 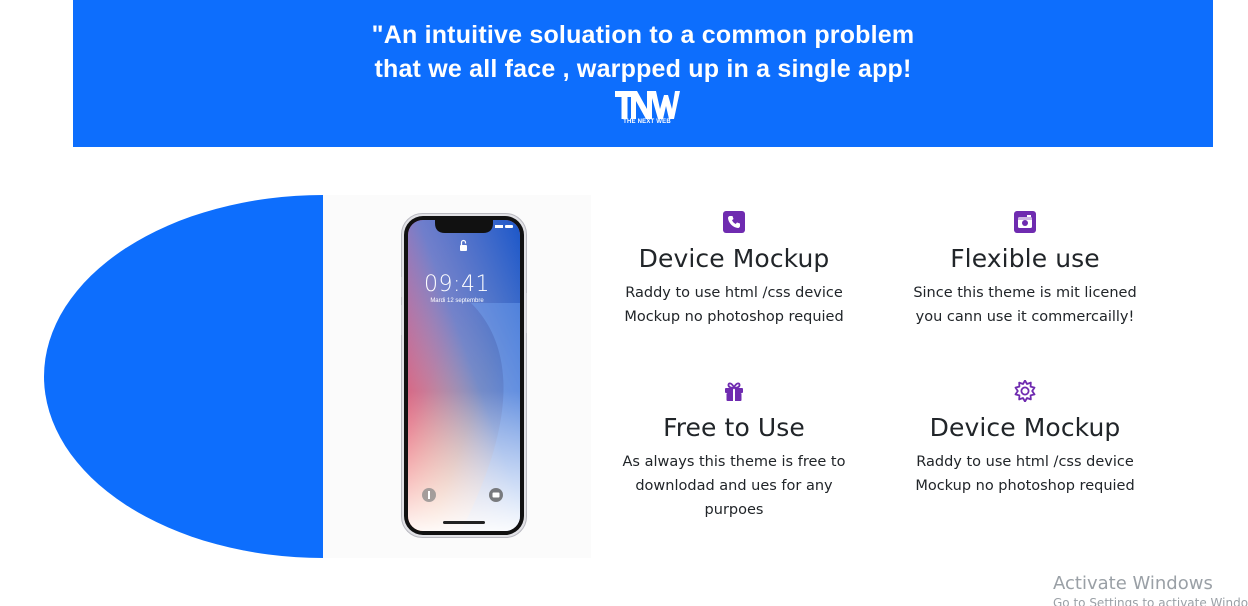 I want to click on tnw-logo: THE NEXT WEB, so click(x=647, y=109).